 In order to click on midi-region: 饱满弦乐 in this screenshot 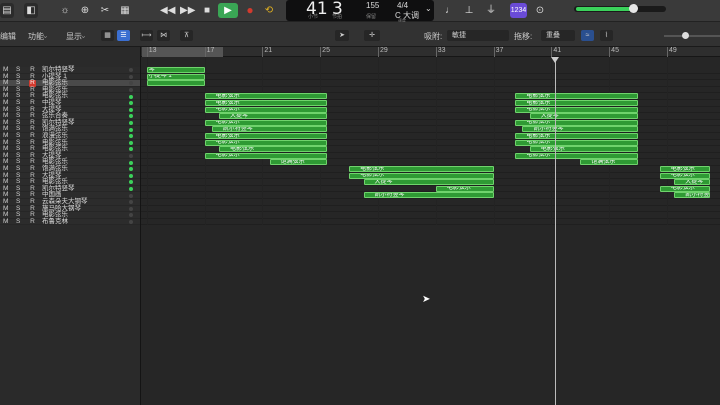, I will do `click(298, 162)`.